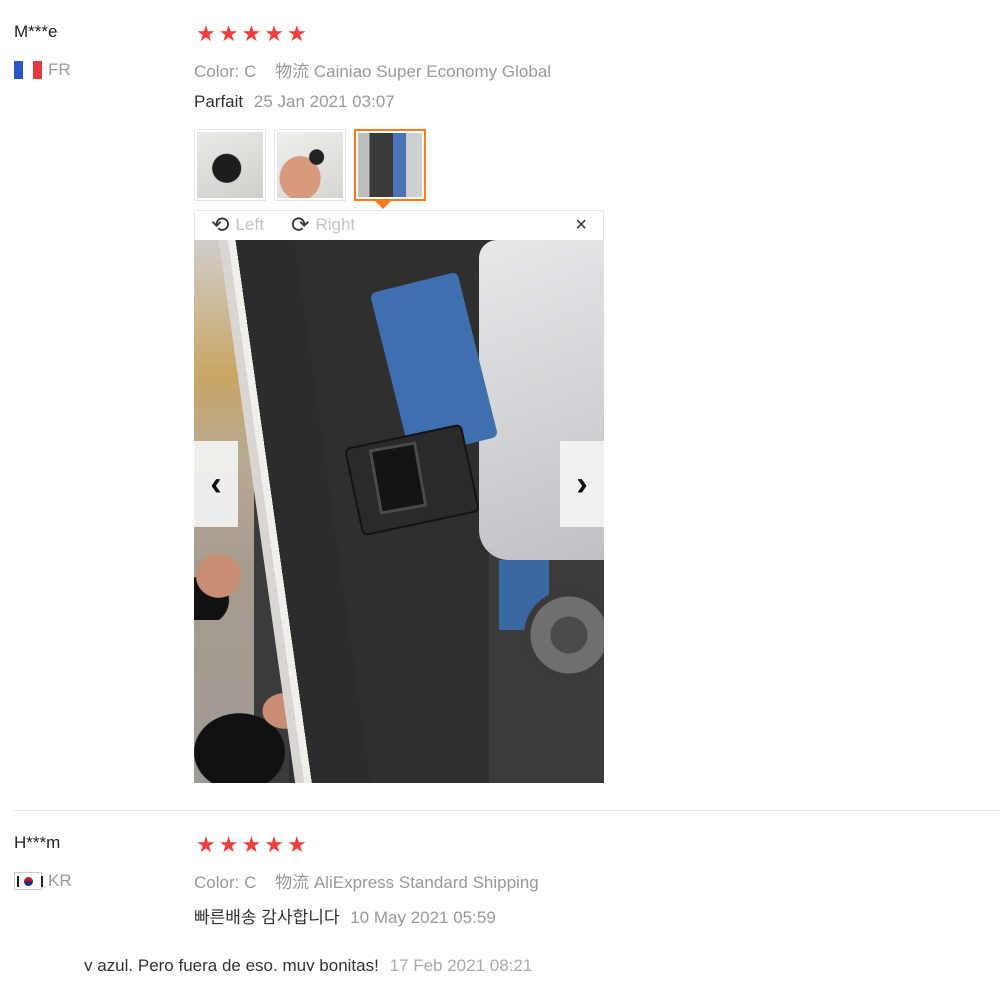 The width and height of the screenshot is (1000, 1000). What do you see at coordinates (426, 882) in the screenshot?
I see `shipping-value: AliExpress Standard Shipping` at bounding box center [426, 882].